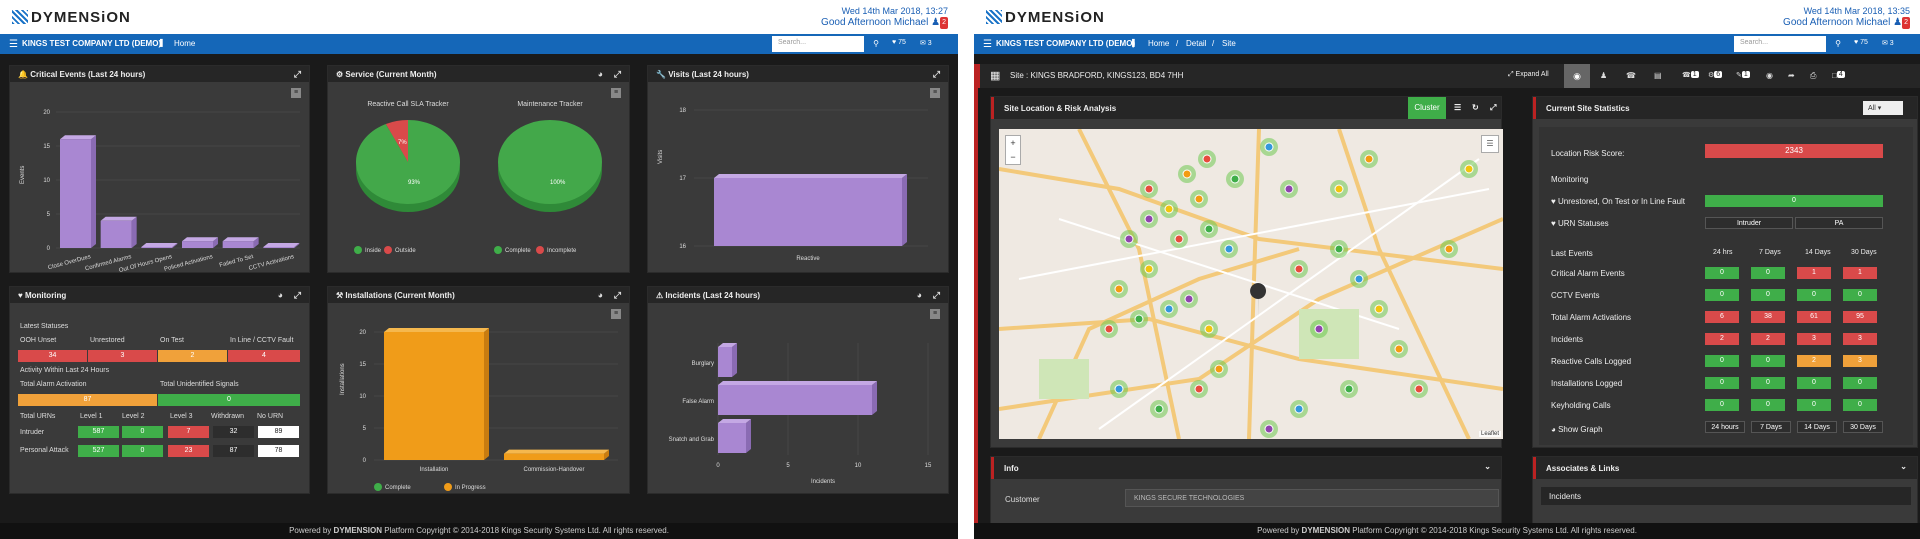 This screenshot has width=1920, height=539. I want to click on user-alert-icon: ♟, so click(1603, 75).